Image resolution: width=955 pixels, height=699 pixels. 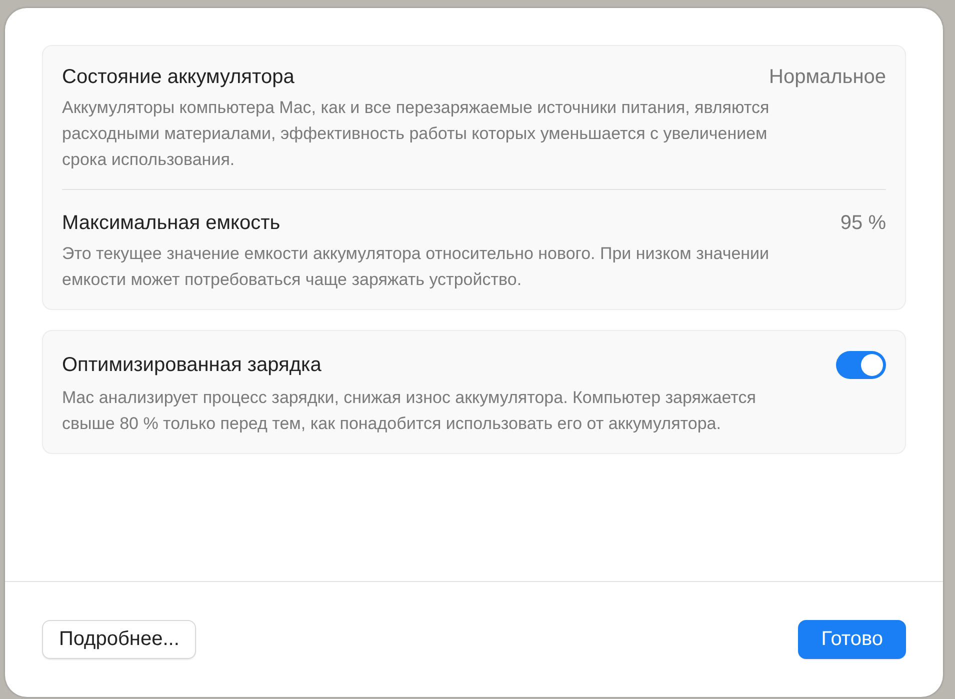 What do you see at coordinates (171, 223) in the screenshot?
I see `setting-title: Максимальная емкость` at bounding box center [171, 223].